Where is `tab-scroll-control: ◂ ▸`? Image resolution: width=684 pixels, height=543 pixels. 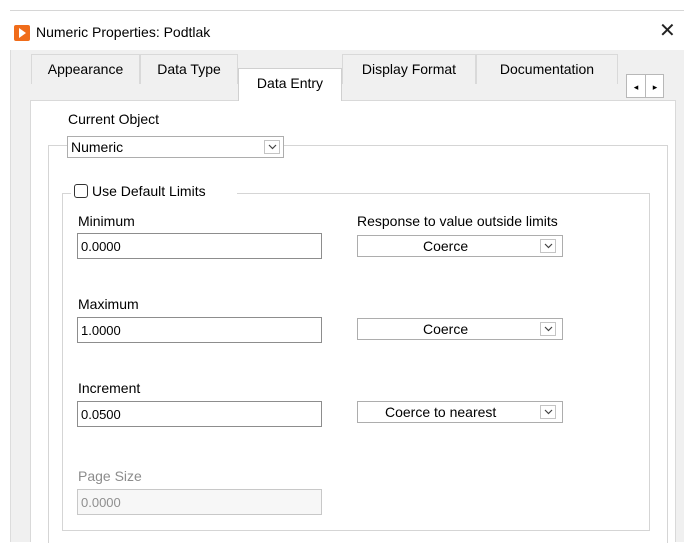
tab-scroll-control: ◂ ▸ is located at coordinates (645, 86).